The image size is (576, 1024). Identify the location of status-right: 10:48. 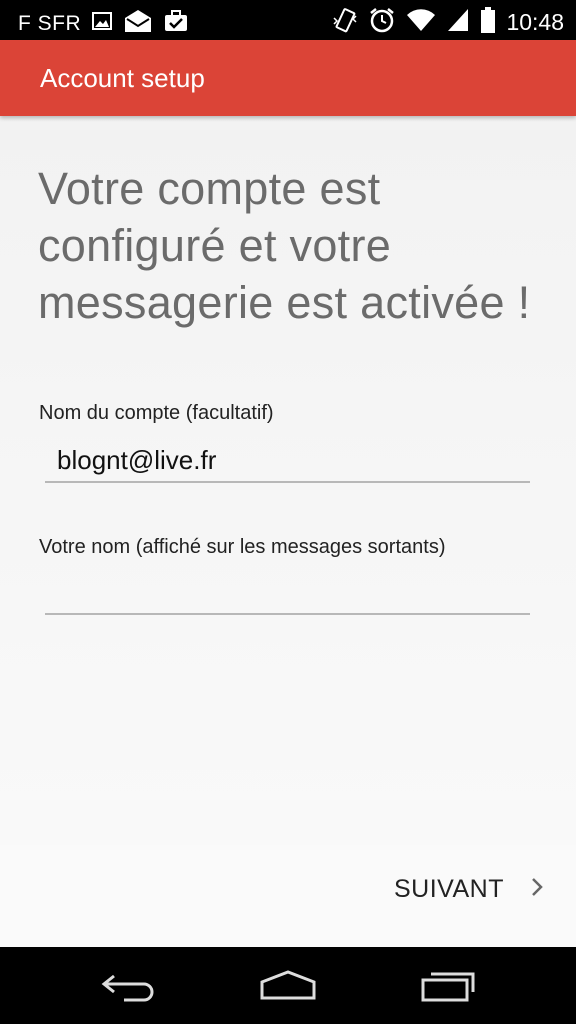
(448, 22).